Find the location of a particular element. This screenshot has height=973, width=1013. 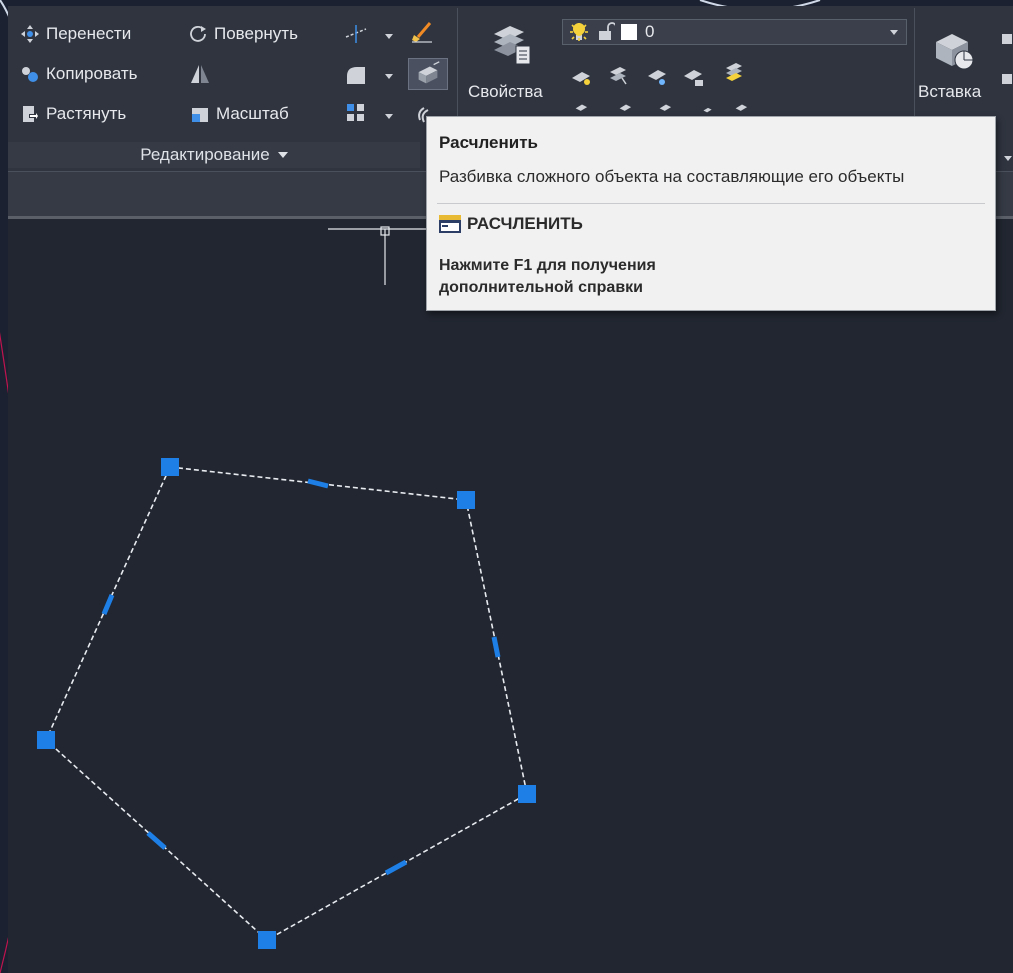

copy-label: Копировать is located at coordinates (92, 73).